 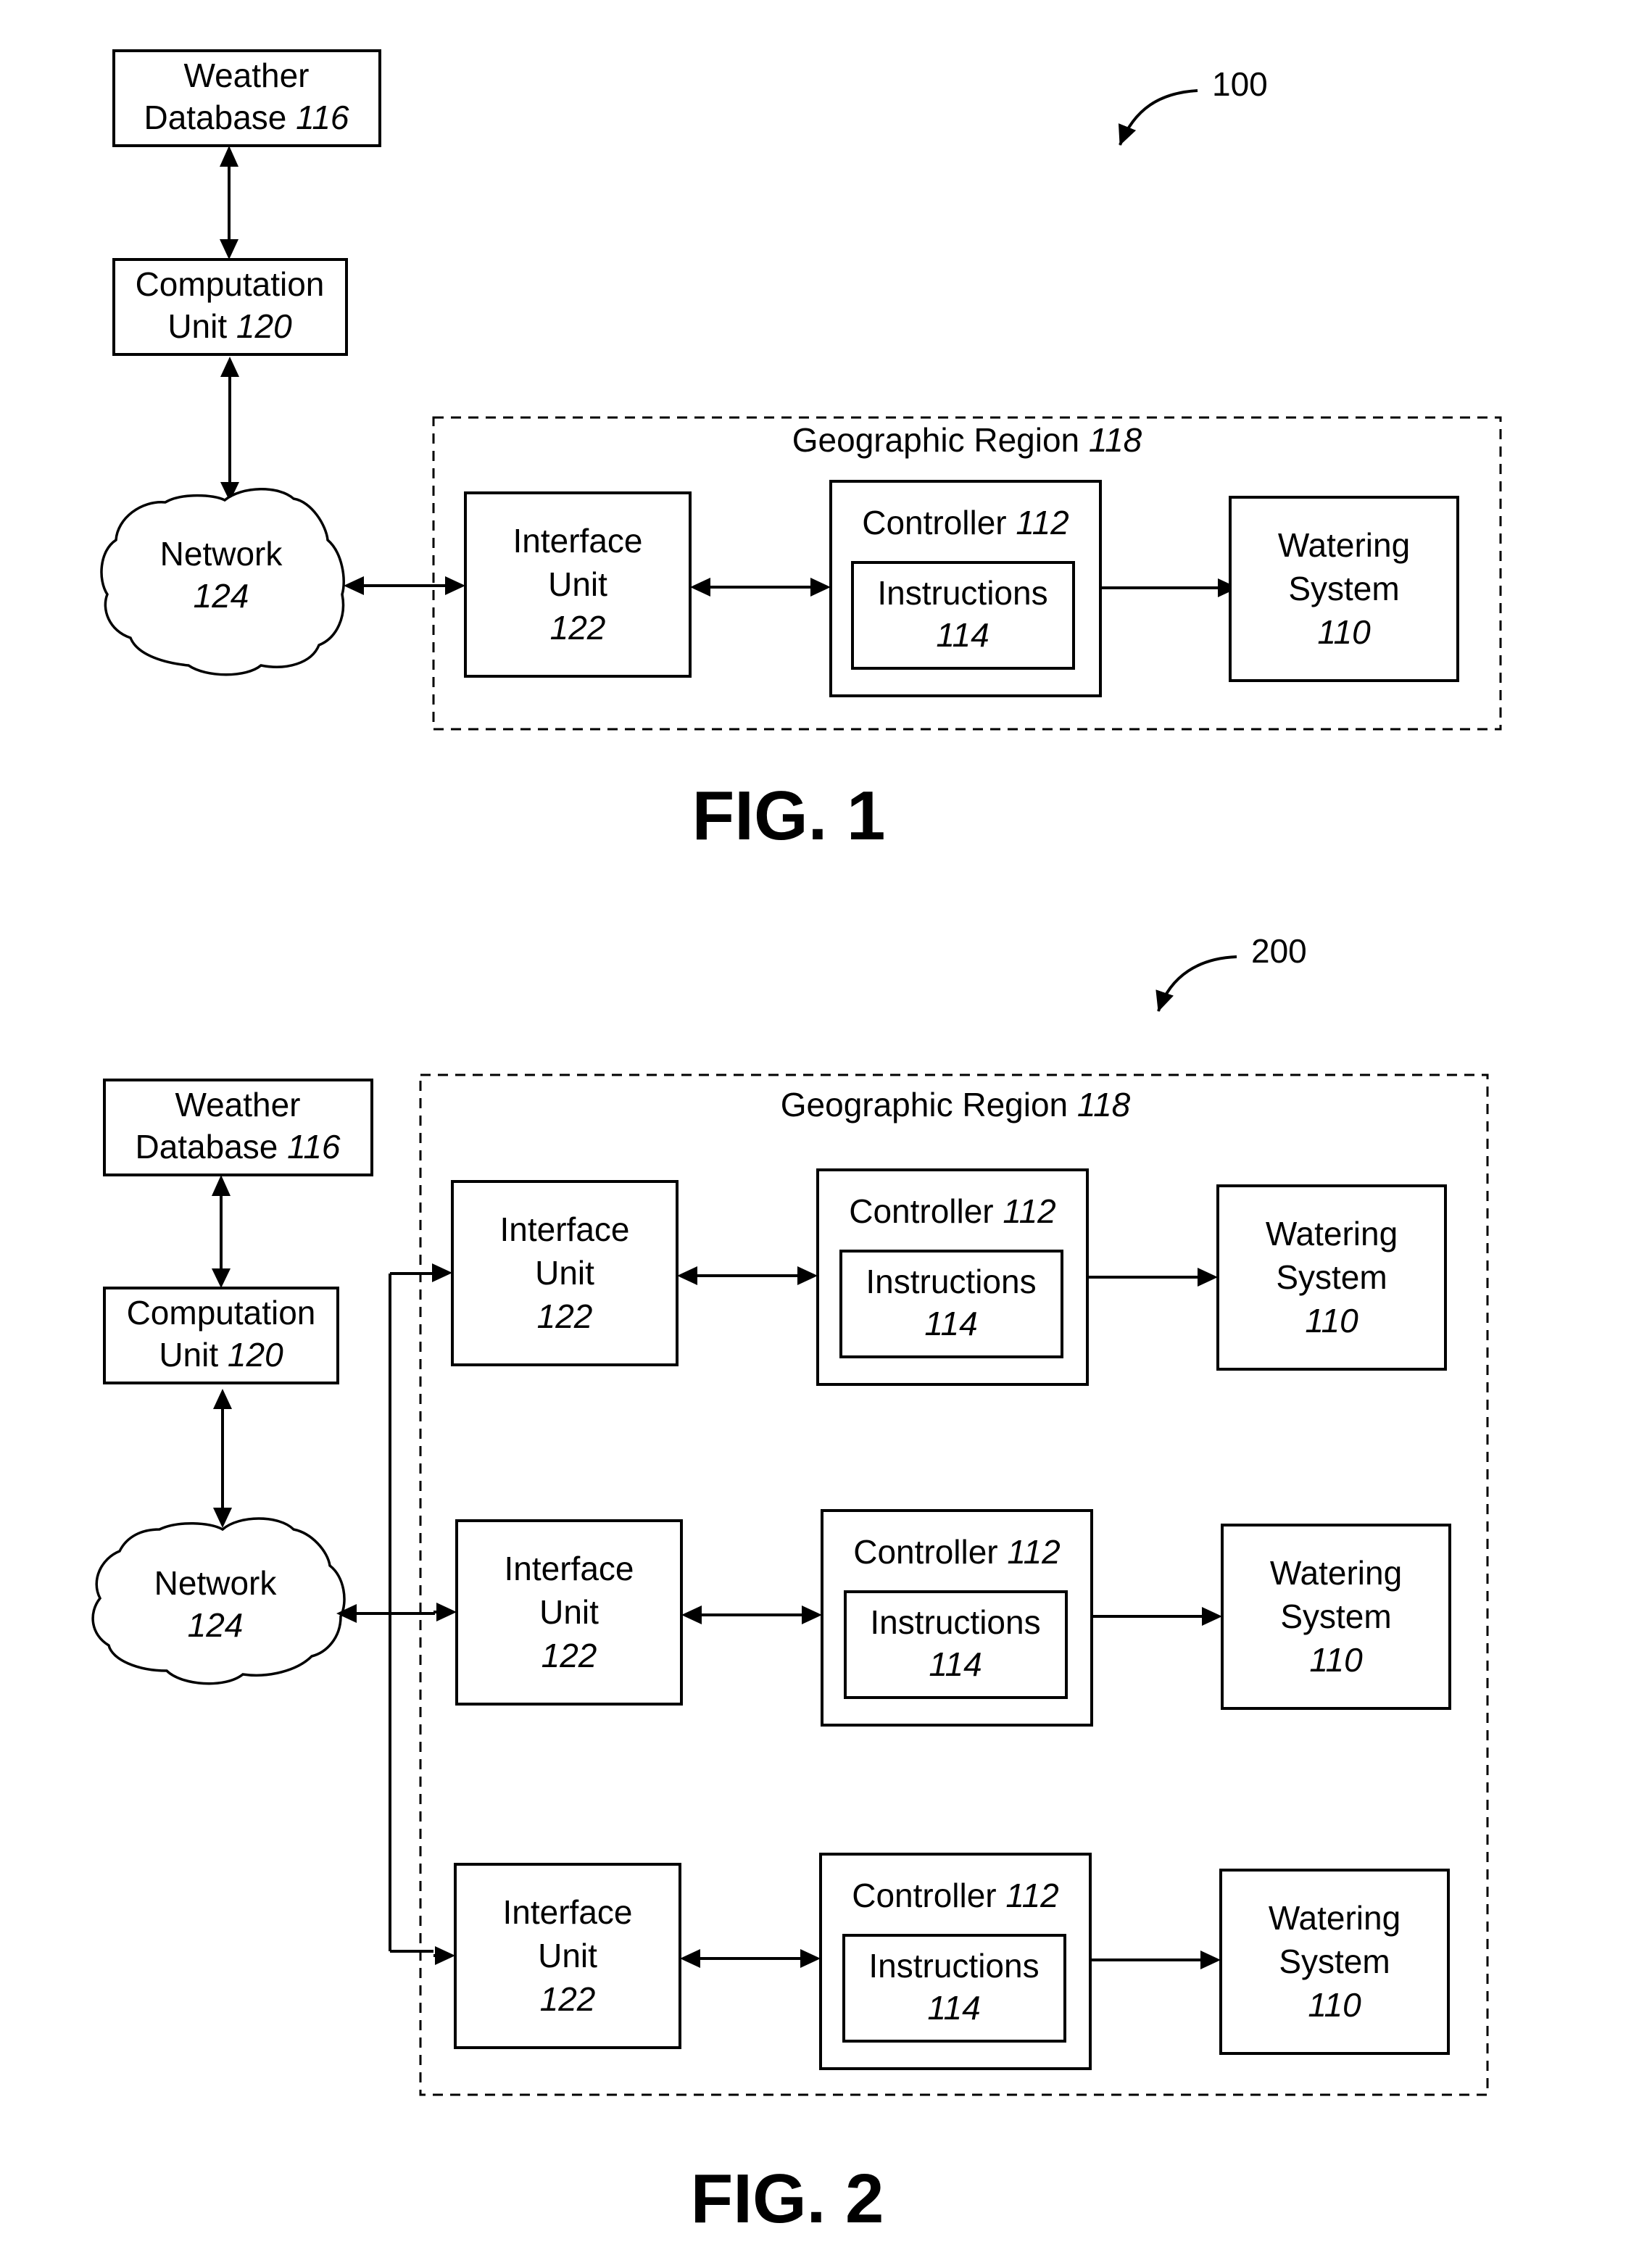 I want to click on svg-text: Unit 120, so click(x=221, y=1355).